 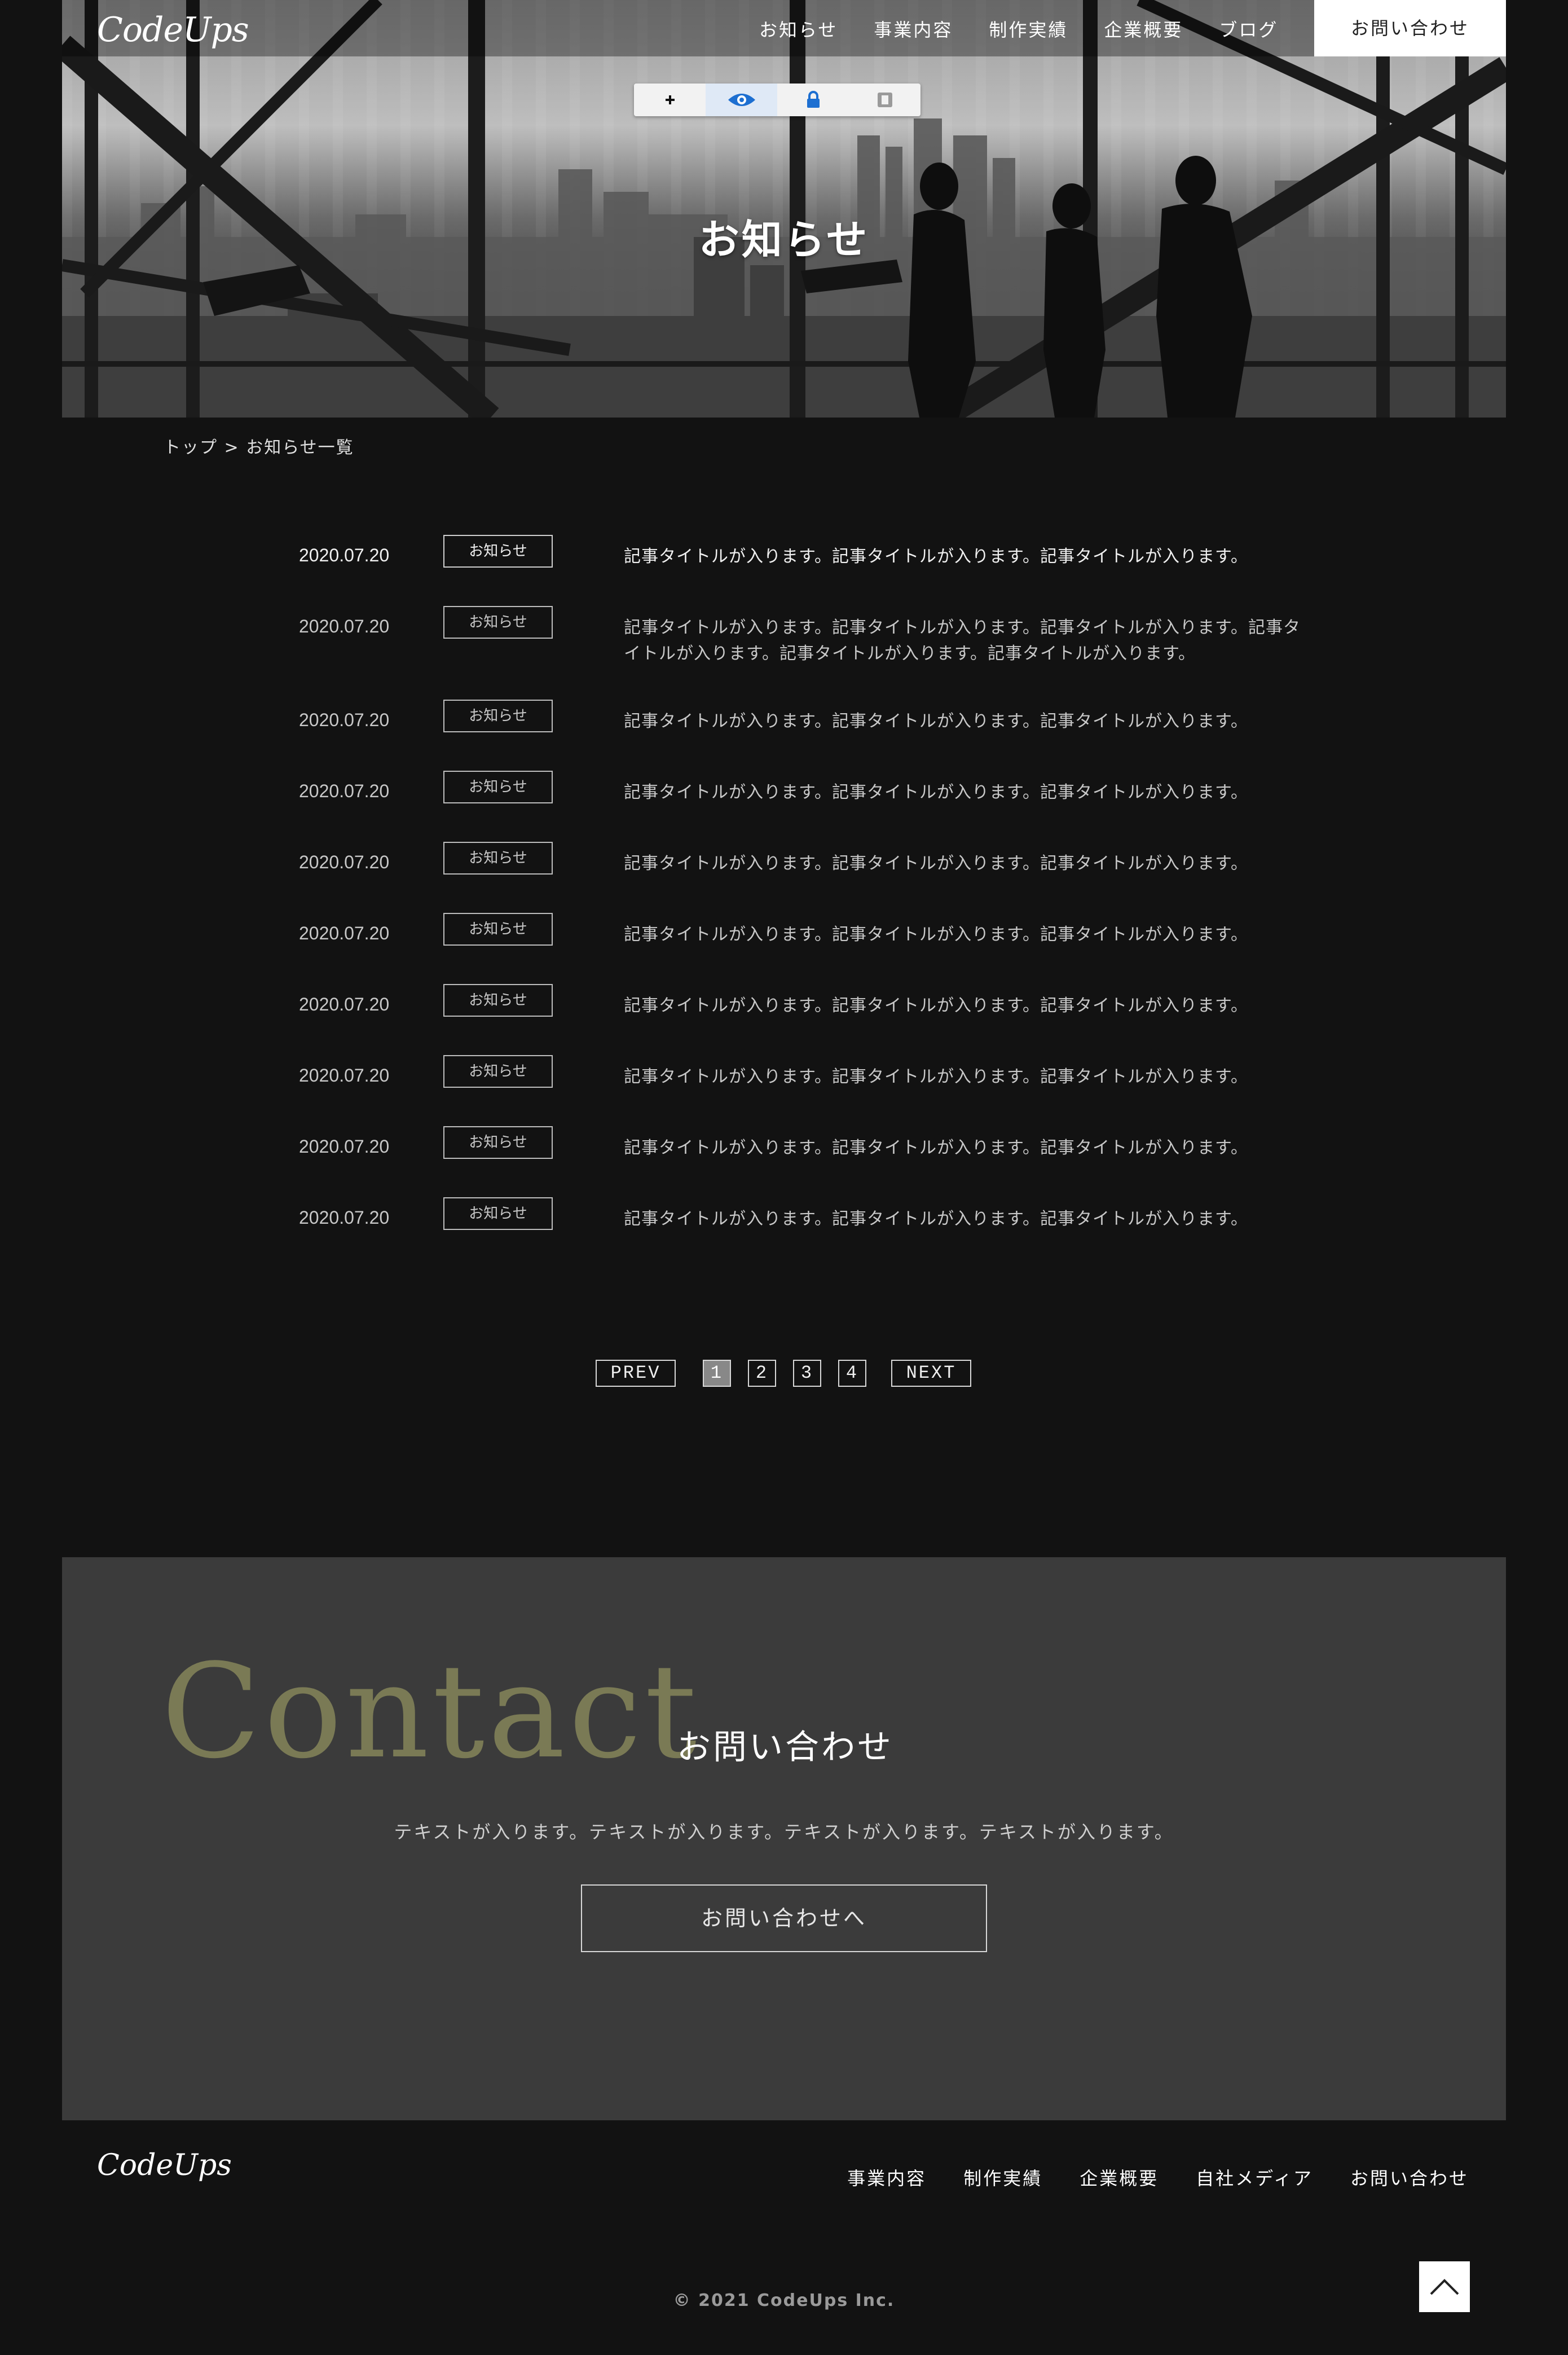 I want to click on copyright: © 2021 CodeUps Inc., so click(x=784, y=2300).